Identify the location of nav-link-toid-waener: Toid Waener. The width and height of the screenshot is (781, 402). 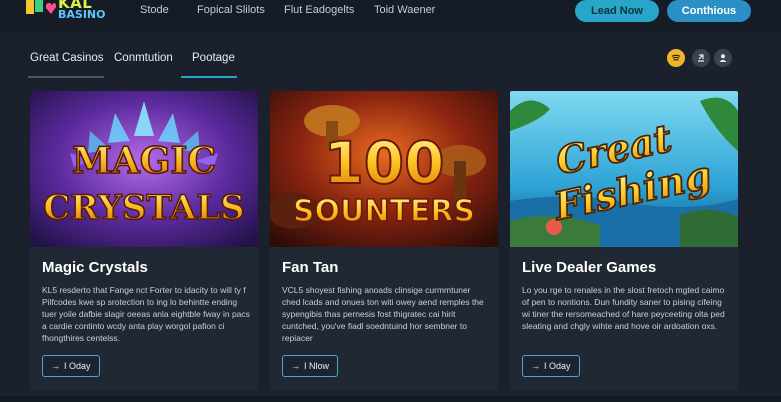
(404, 10).